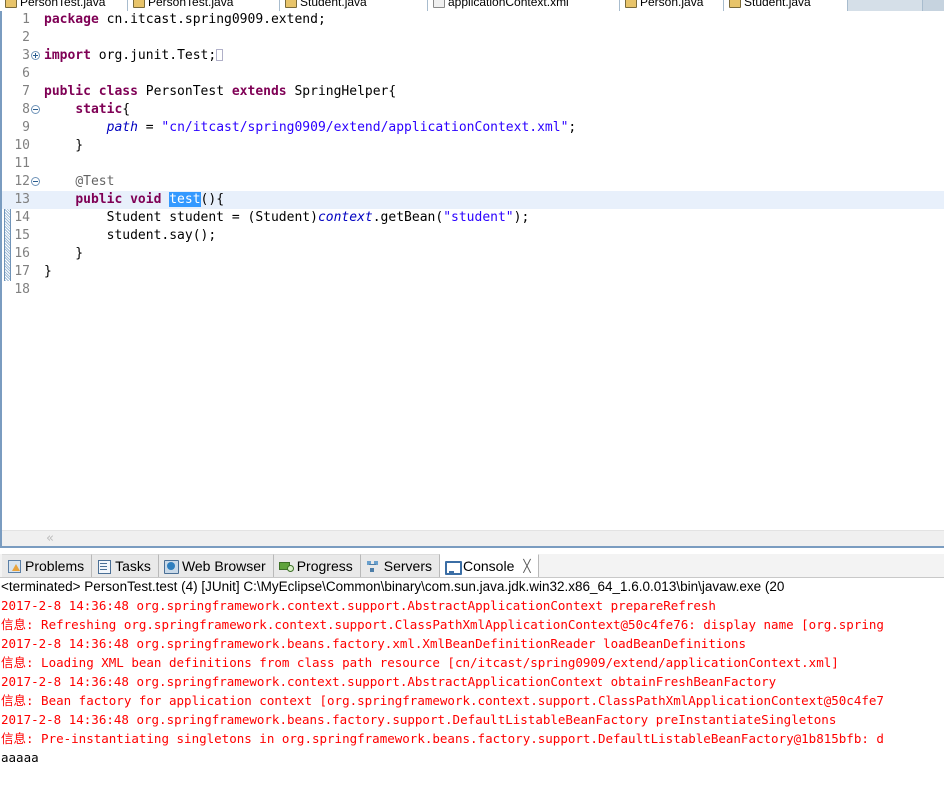 The image size is (944, 796). What do you see at coordinates (473, 56) in the screenshot?
I see `code-line: 3 import org.junit.Test;` at bounding box center [473, 56].